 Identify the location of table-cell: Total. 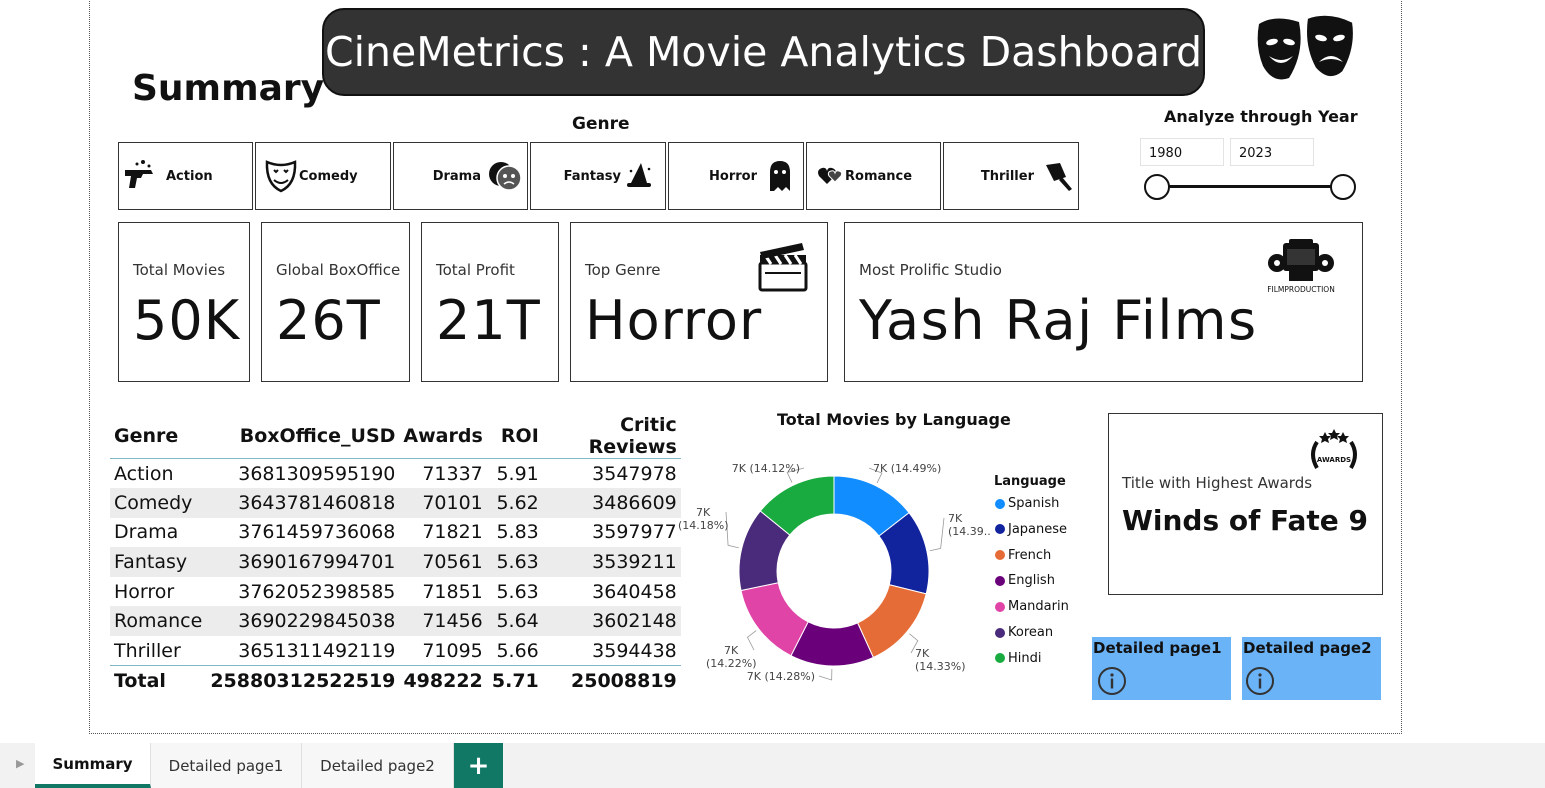
(158, 680).